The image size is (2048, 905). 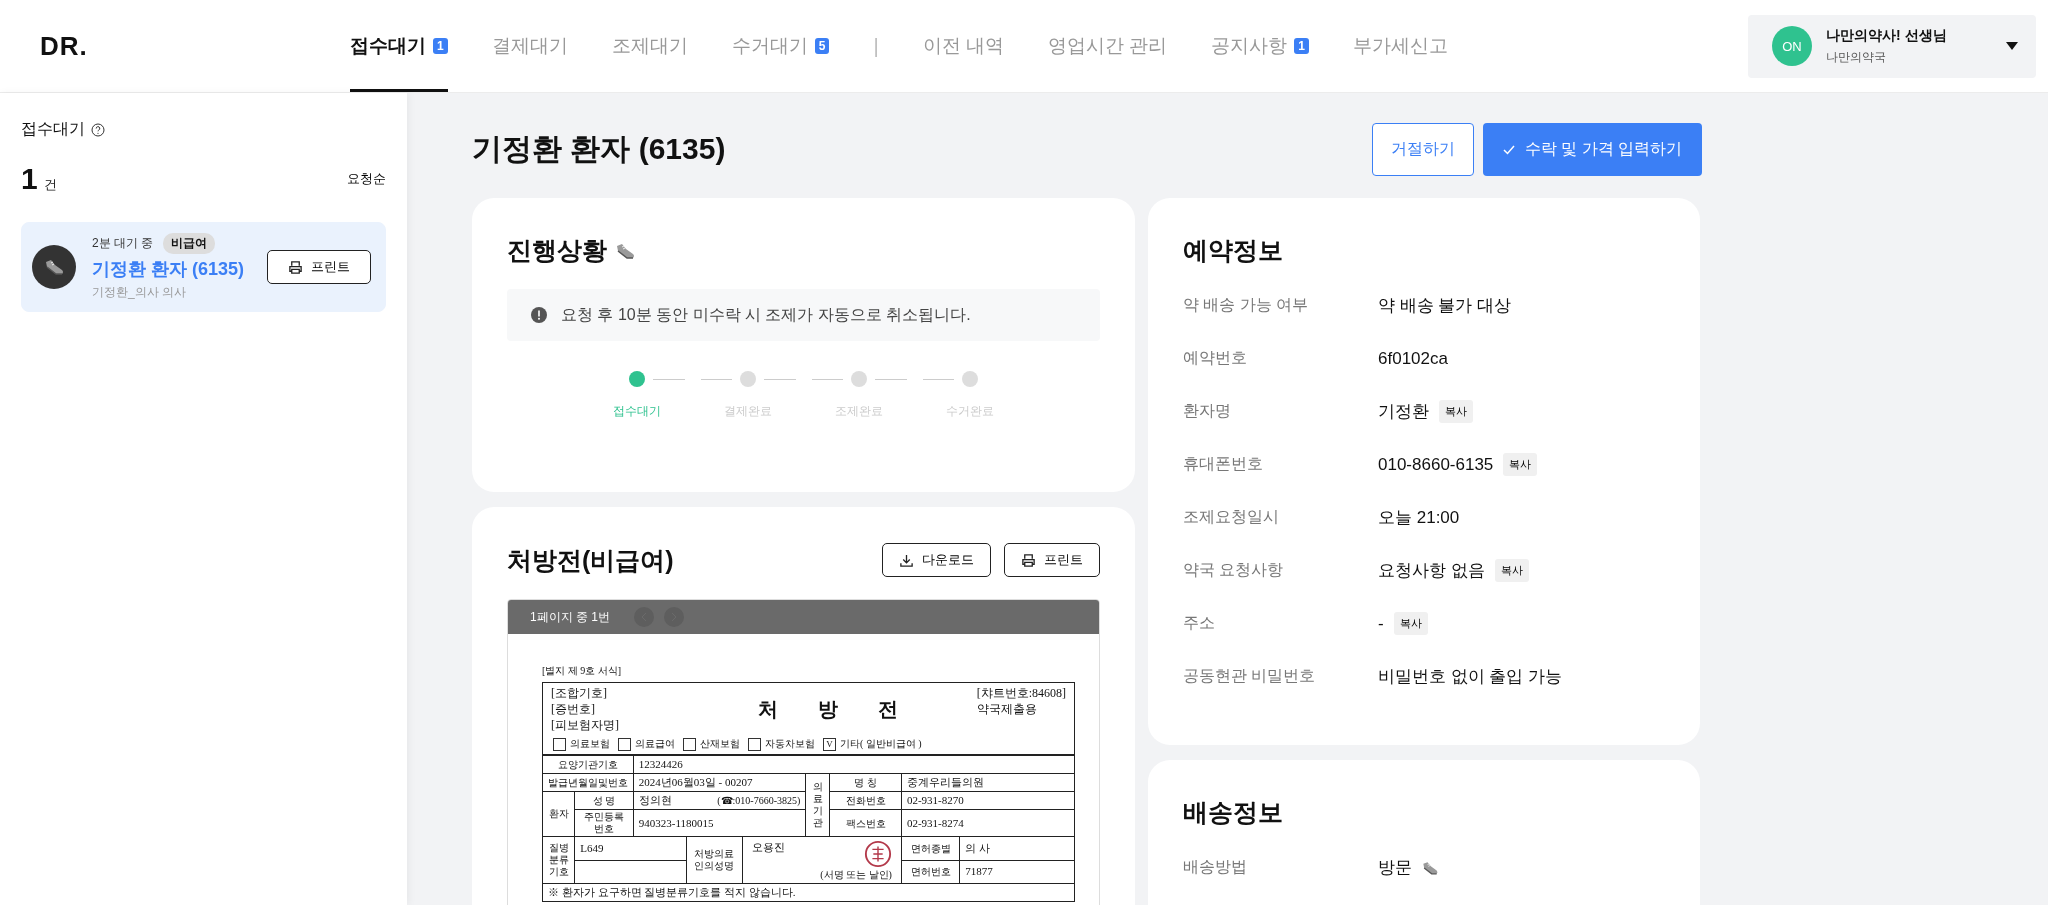 I want to click on count-badge: 5, so click(x=822, y=46).